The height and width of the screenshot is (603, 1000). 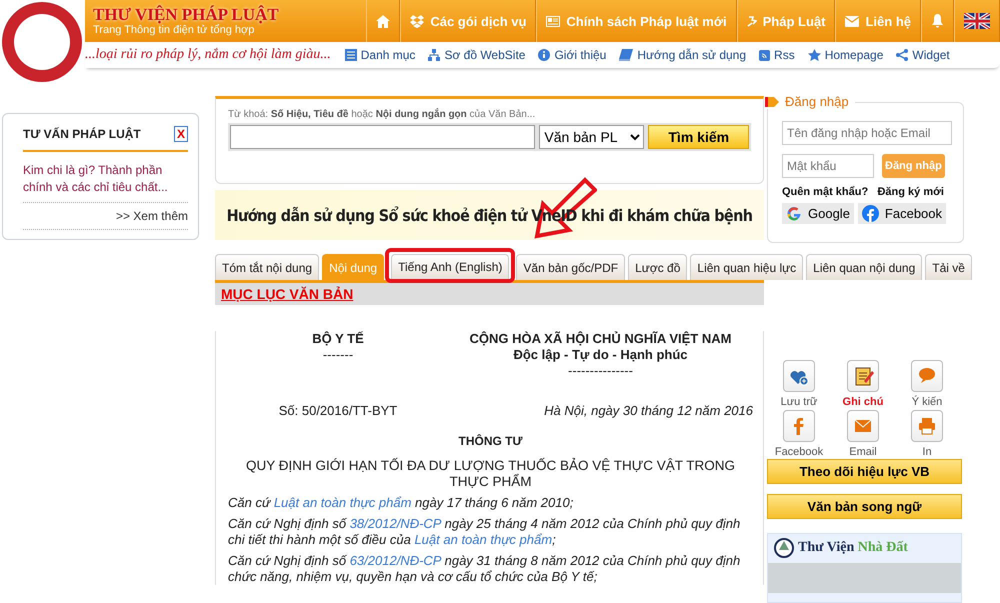 What do you see at coordinates (658, 267) in the screenshot?
I see `tab: Lược đồ` at bounding box center [658, 267].